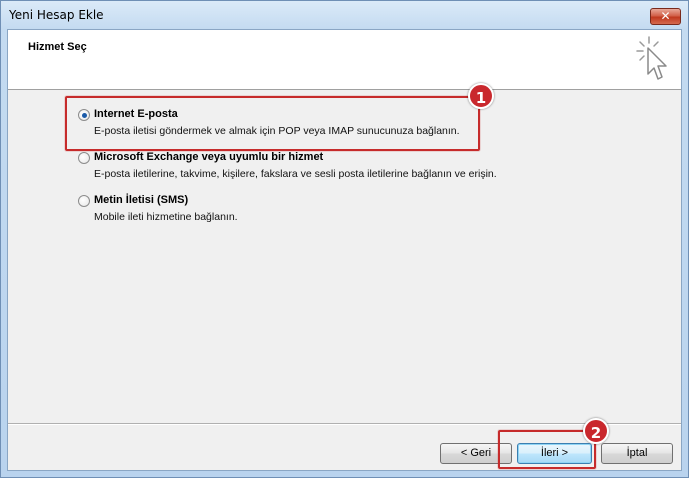 Image resolution: width=689 pixels, height=478 pixels. What do you see at coordinates (84, 158) in the screenshot?
I see `radio-exchange` at bounding box center [84, 158].